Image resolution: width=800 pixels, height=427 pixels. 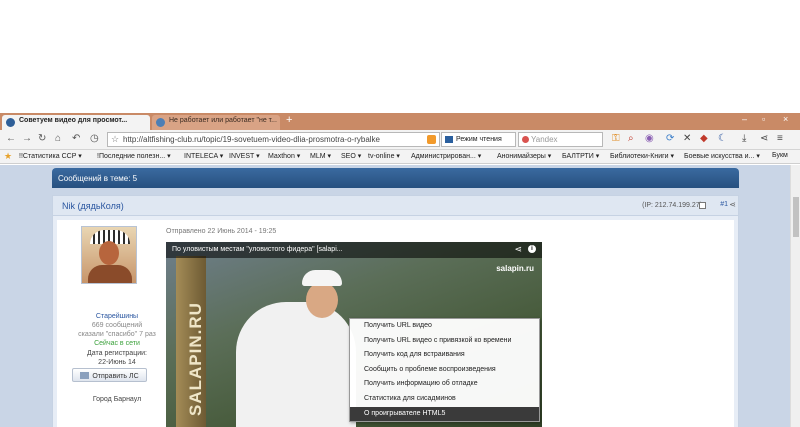 What do you see at coordinates (76, 138) in the screenshot?
I see `undo-icon: ↶` at bounding box center [76, 138].